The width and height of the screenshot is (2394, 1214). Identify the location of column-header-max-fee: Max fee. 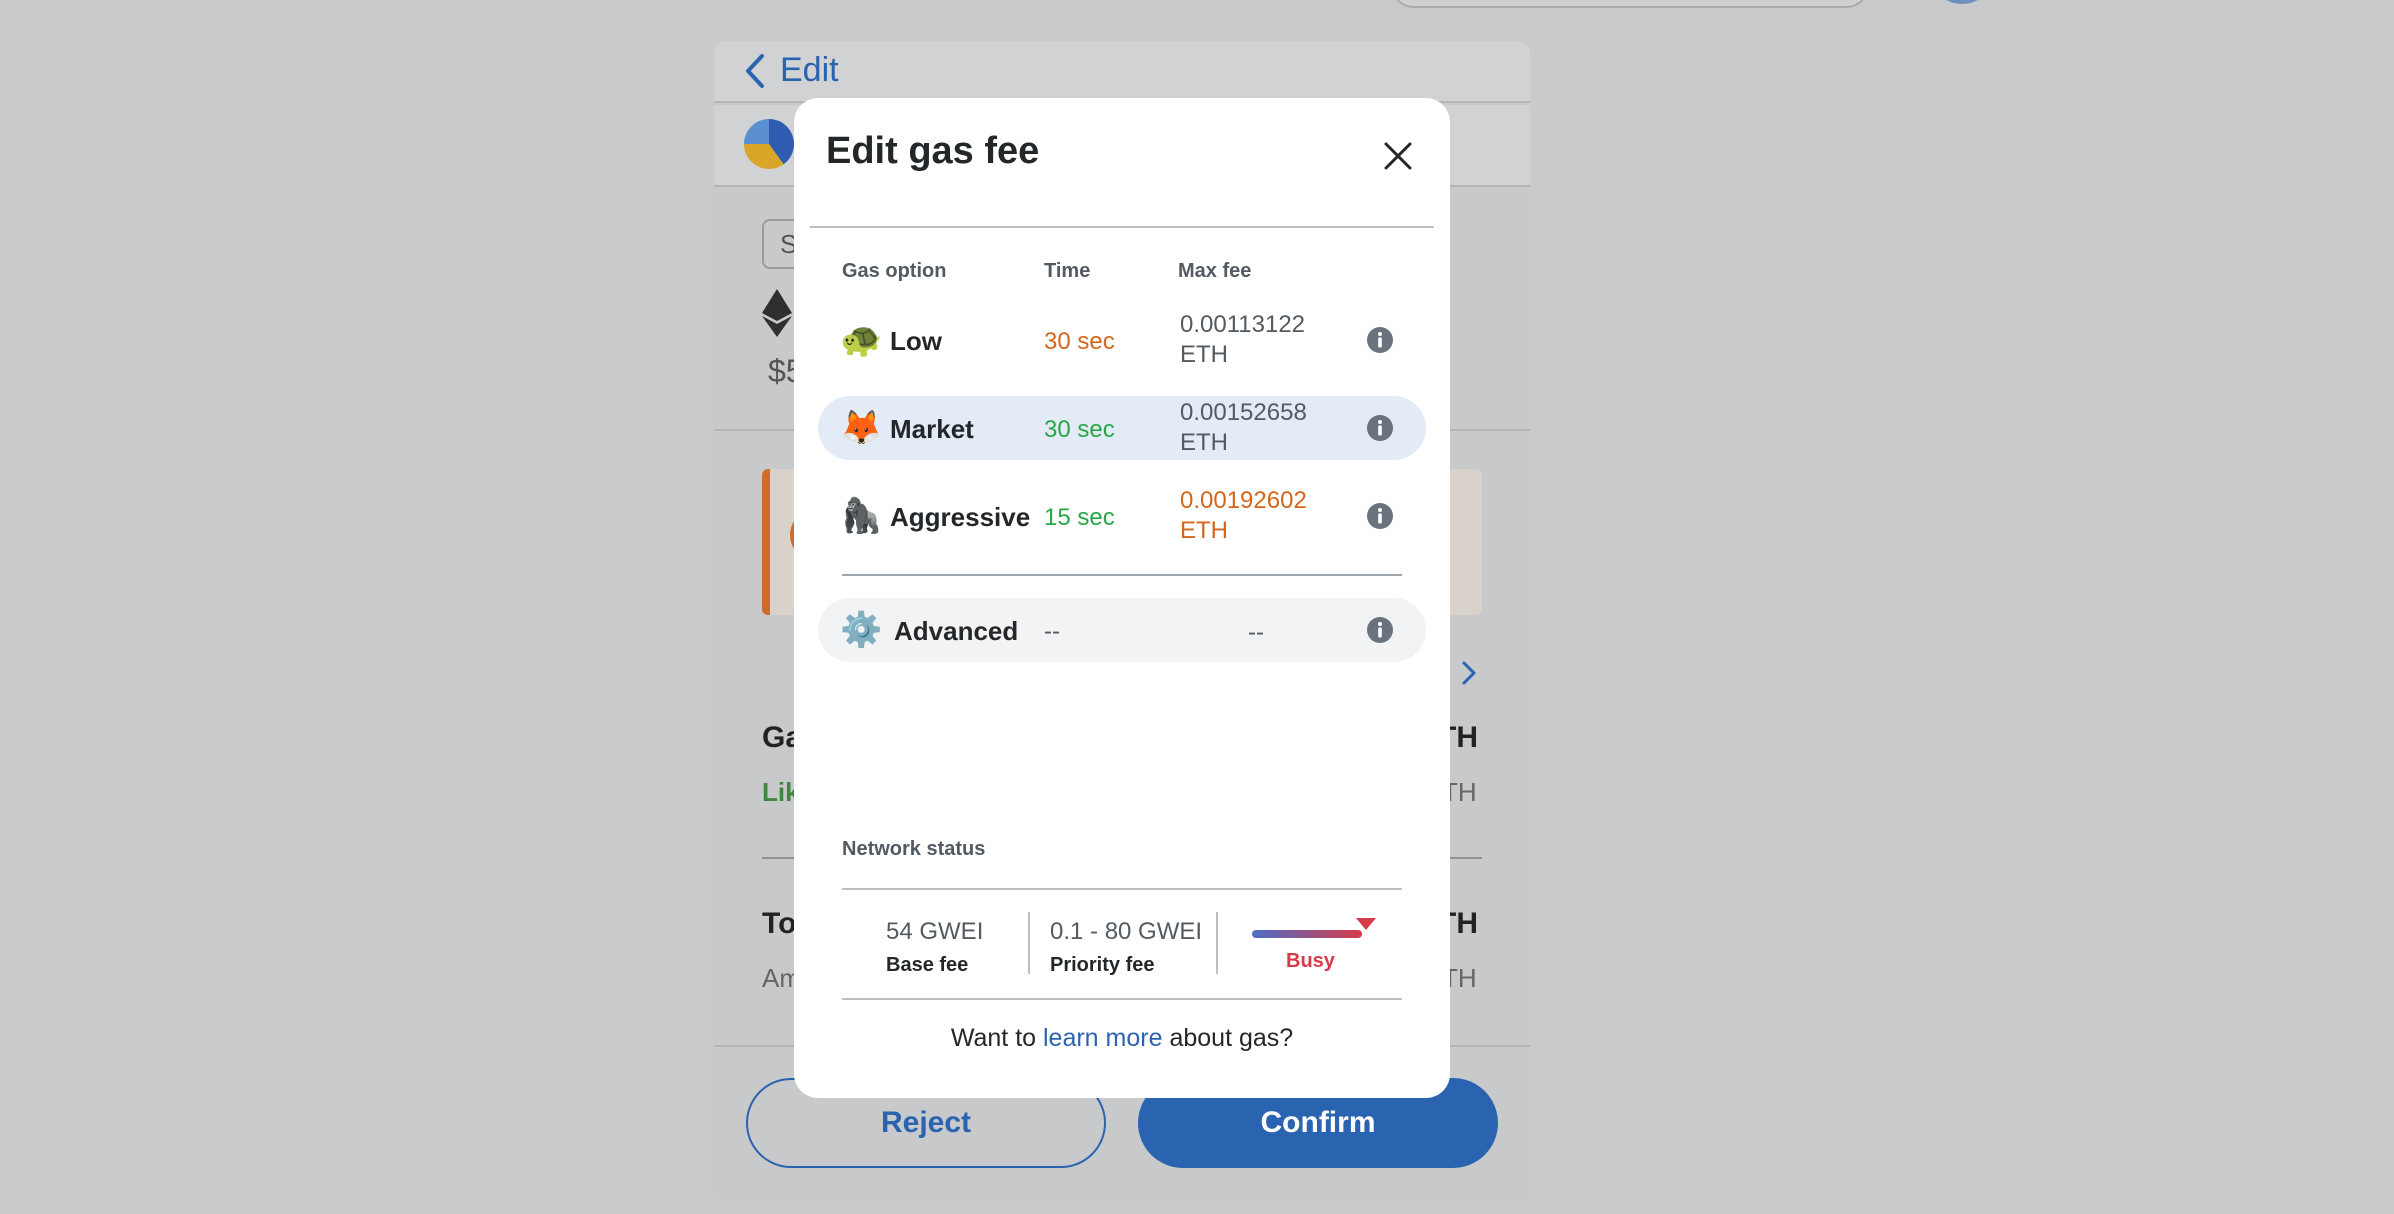
(1215, 271).